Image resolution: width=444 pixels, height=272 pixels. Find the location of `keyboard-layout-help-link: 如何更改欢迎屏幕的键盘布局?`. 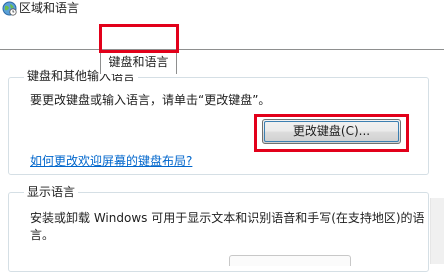

keyboard-layout-help-link: 如何更改欢迎屏幕的键盘布局? is located at coordinates (111, 161).